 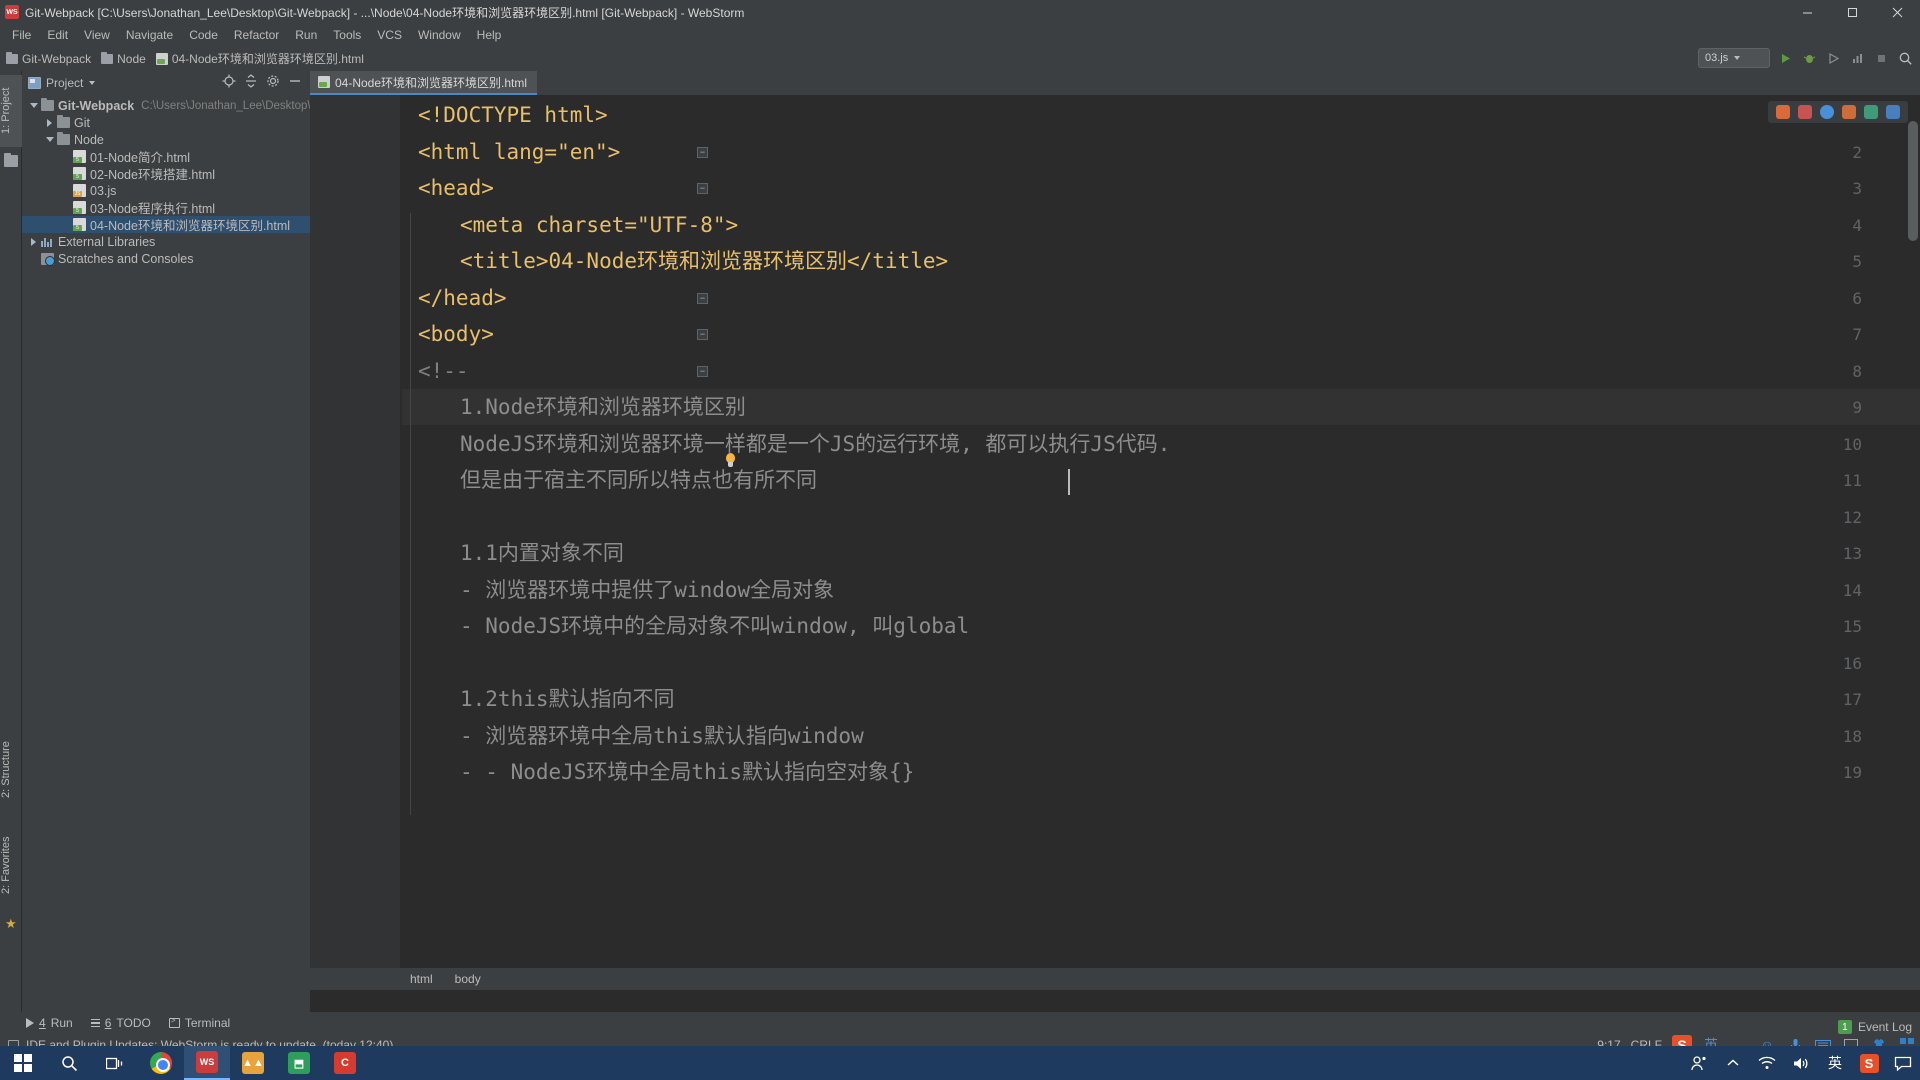 I want to click on tree-item-selected: 5 04-Node环境和浏览器环境区别.html, so click(x=166, y=224).